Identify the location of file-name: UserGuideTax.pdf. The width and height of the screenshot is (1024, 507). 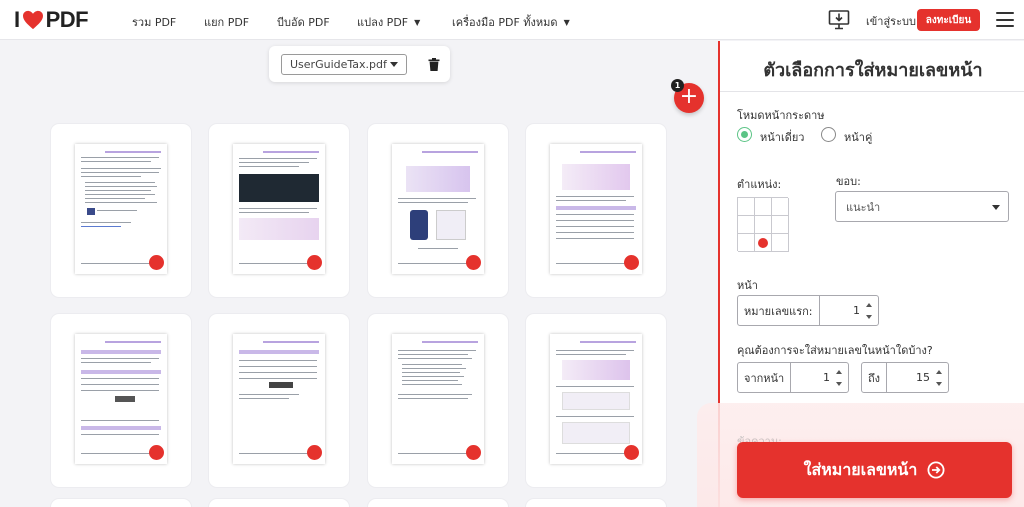
(338, 64).